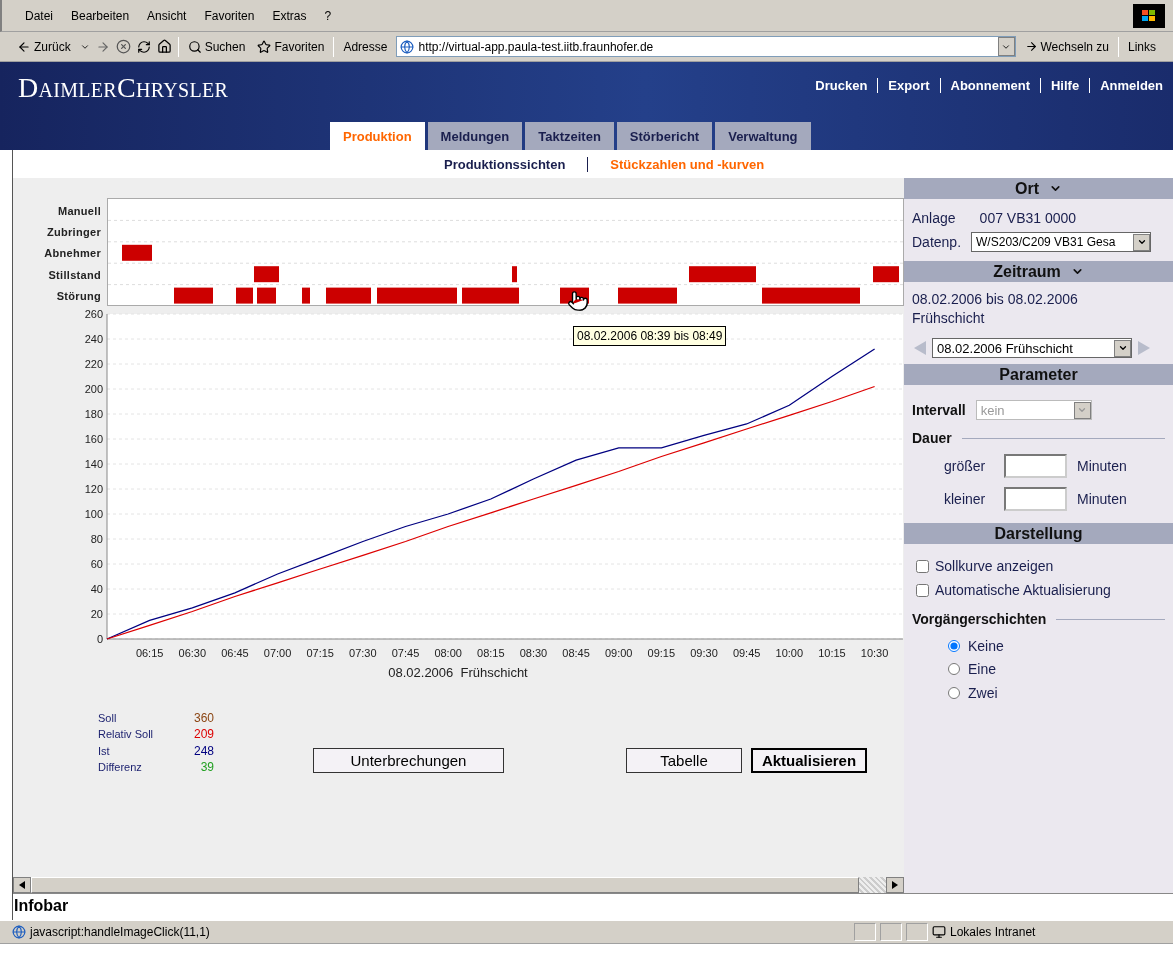 This screenshot has width=1173, height=960. Describe the element at coordinates (475, 136) in the screenshot. I see `nav-tab: Meldungen` at that location.